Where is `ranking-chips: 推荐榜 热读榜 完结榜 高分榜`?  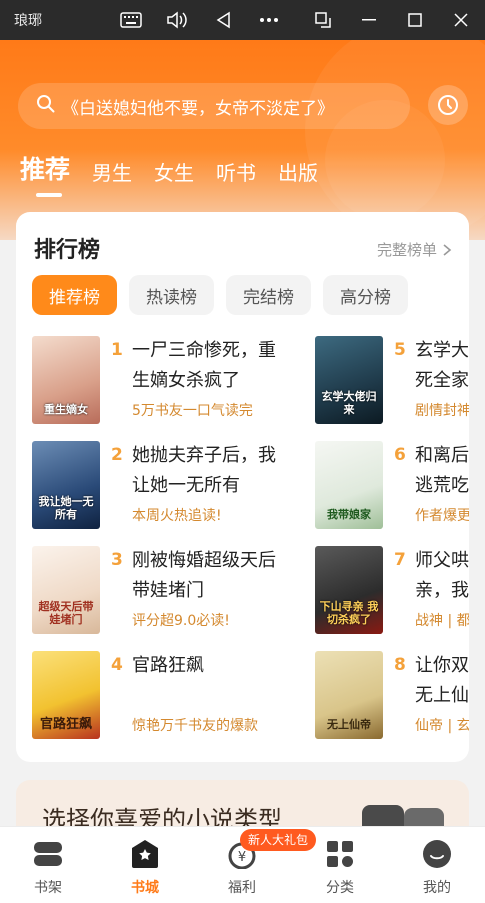 ranking-chips: 推荐榜 热读榜 完结榜 高分榜 is located at coordinates (226, 295).